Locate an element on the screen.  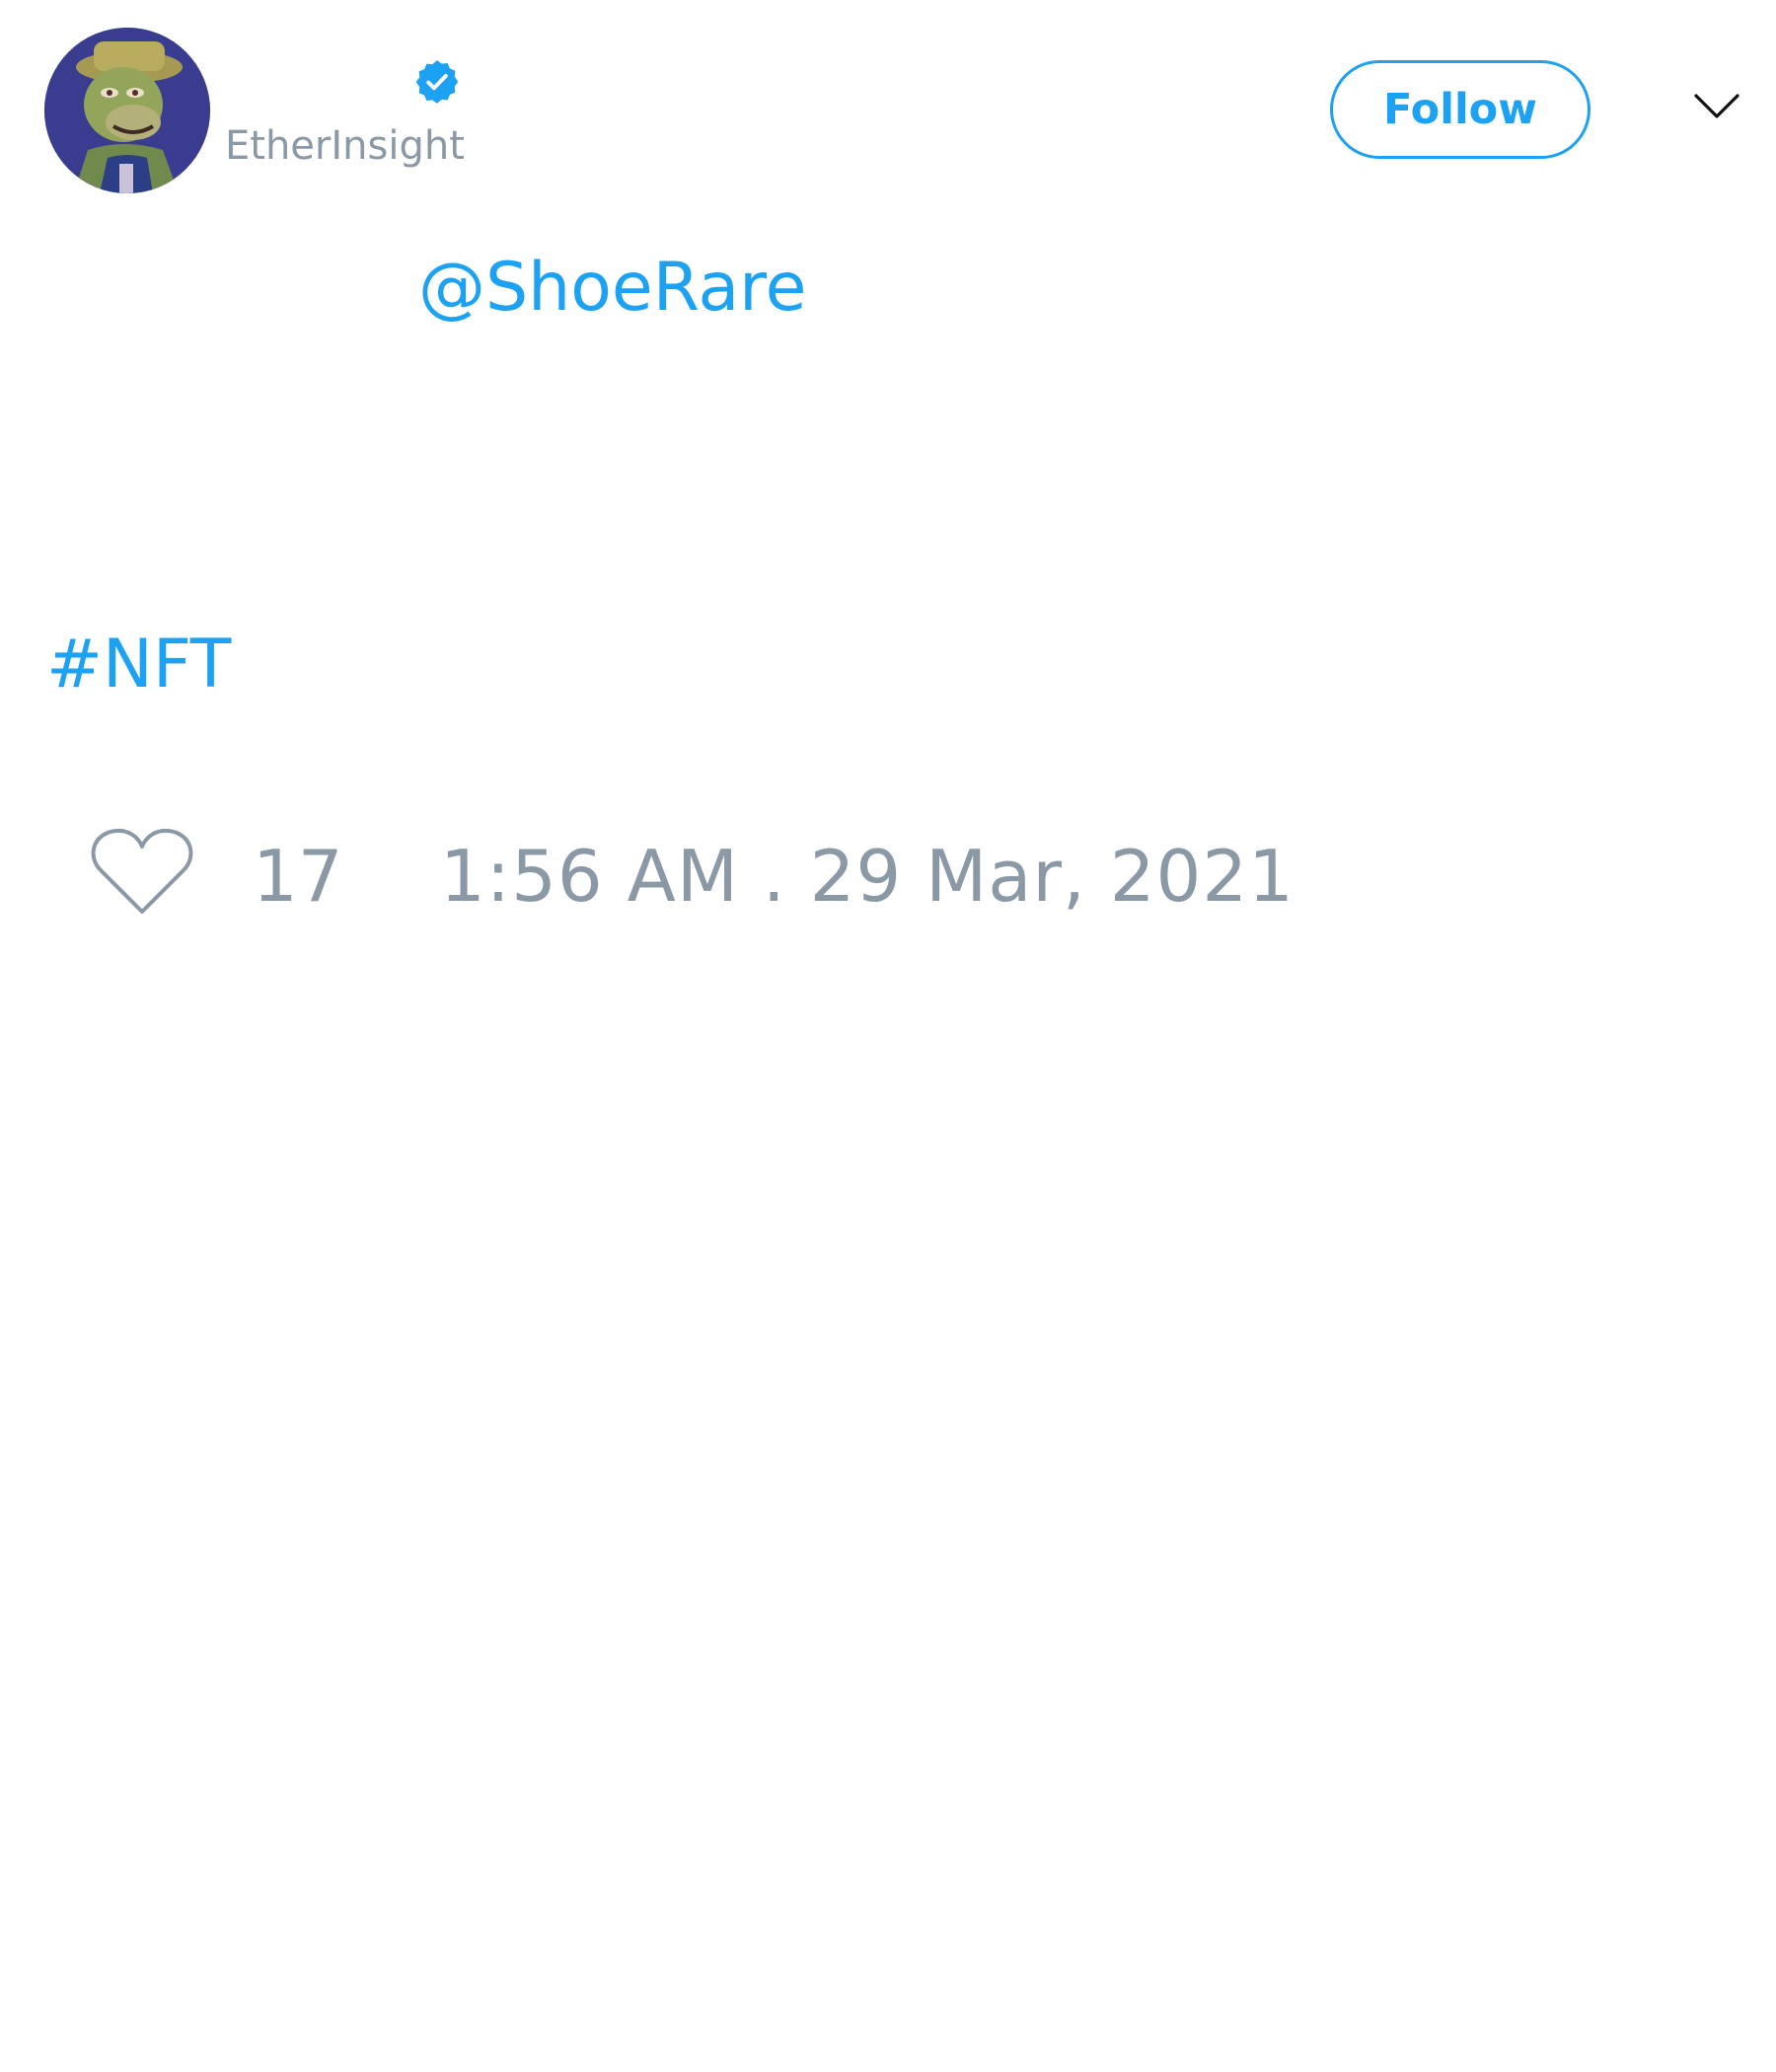
mention-link: @ShoeRare is located at coordinates (612, 288).